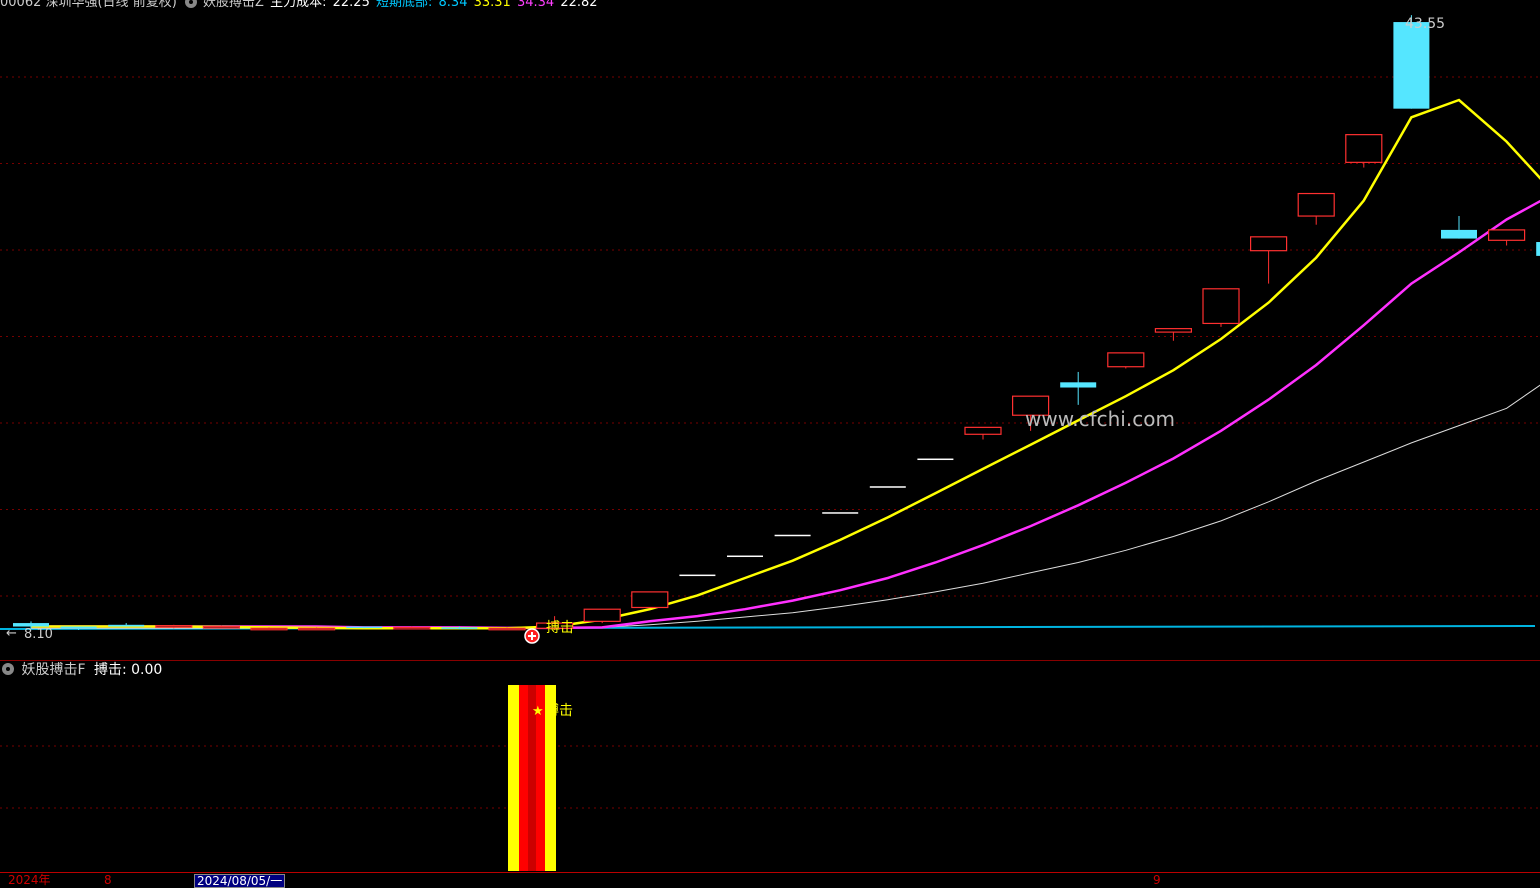  What do you see at coordinates (560, 627) in the screenshot?
I see `signal-label: 搏击` at bounding box center [560, 627].